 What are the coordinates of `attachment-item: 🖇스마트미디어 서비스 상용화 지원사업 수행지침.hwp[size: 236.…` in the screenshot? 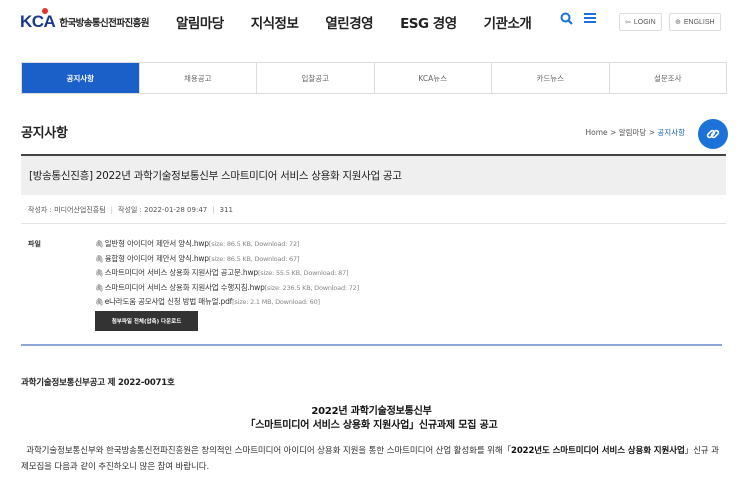 It's located at (227, 288).